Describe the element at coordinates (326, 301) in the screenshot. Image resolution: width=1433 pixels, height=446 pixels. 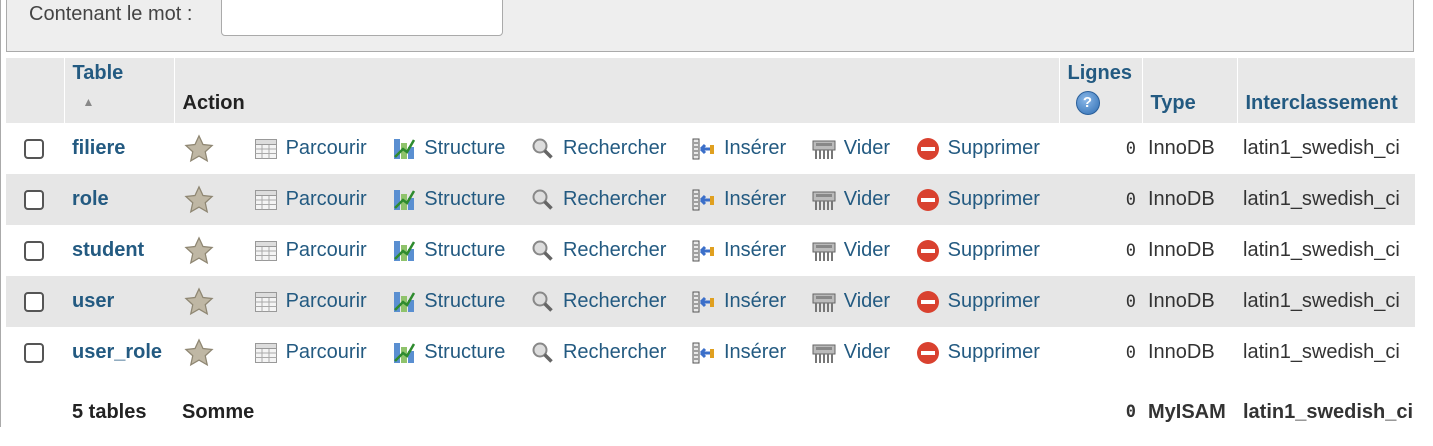
I see `browse-label: Parcourir` at that location.